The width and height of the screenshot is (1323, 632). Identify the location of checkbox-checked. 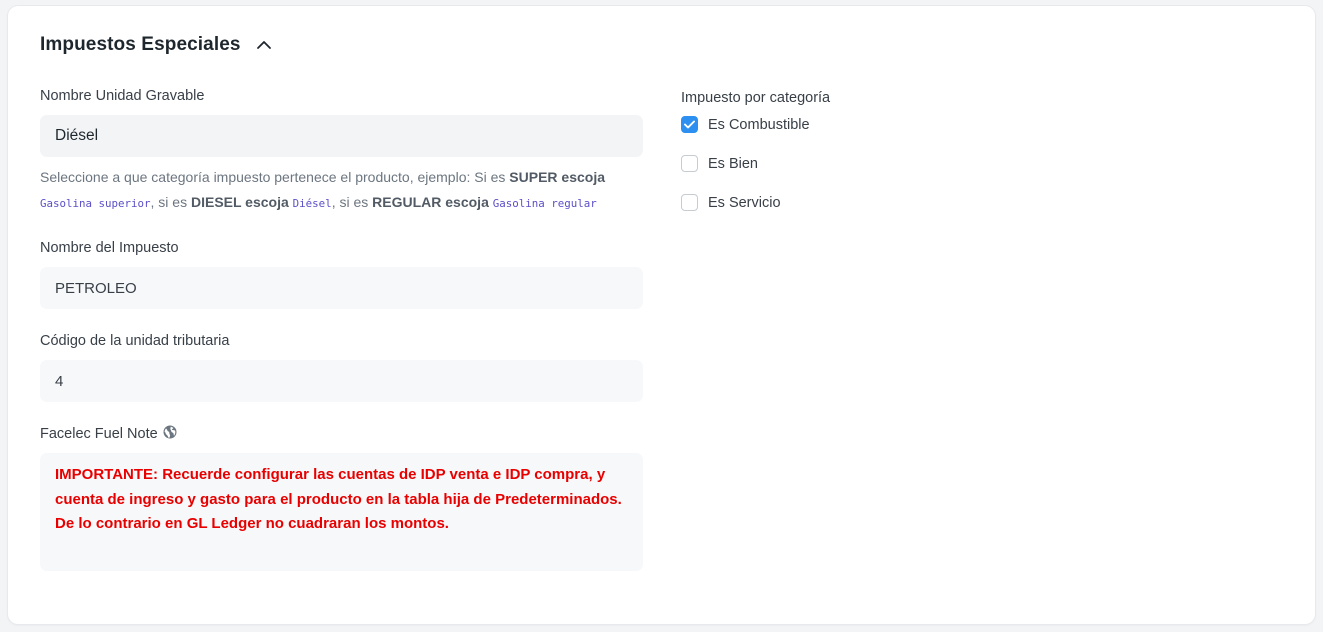
(689, 124).